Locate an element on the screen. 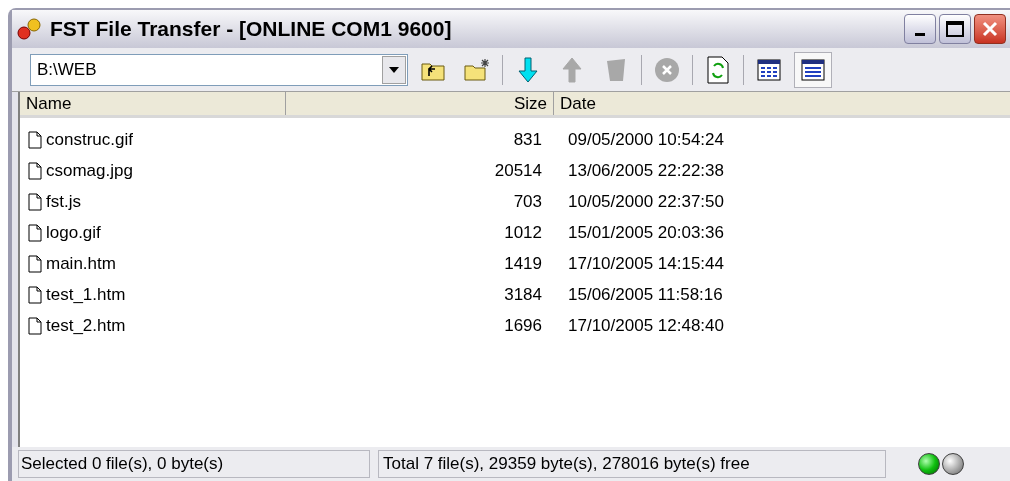 The height and width of the screenshot is (481, 1010). file-date: 09/05/2000 10:54:24 is located at coordinates (646, 139).